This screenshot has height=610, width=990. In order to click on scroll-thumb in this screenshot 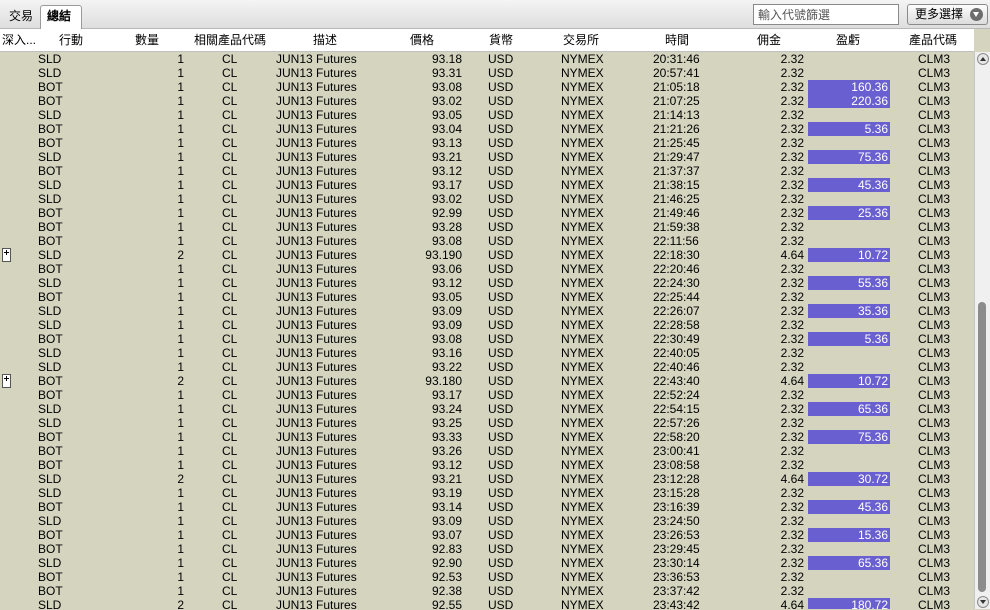, I will do `click(982, 447)`.